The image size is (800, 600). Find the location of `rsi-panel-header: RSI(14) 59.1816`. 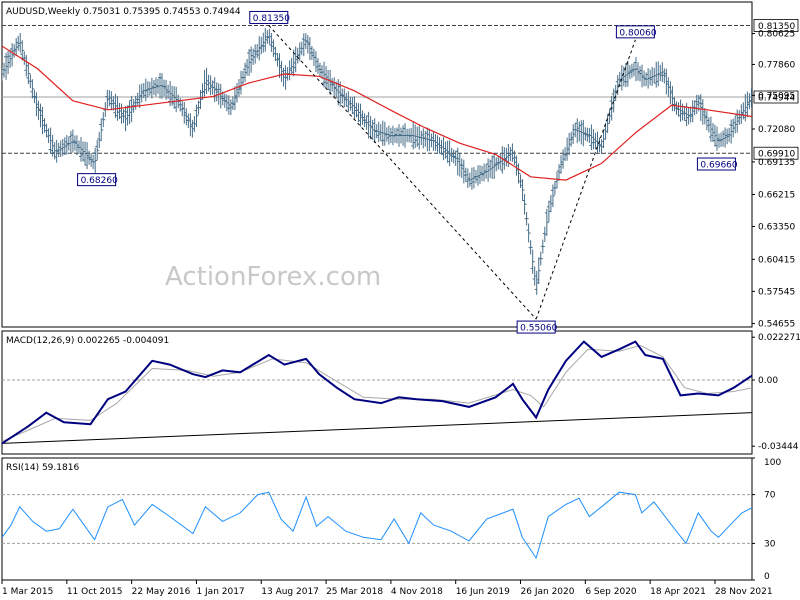

rsi-panel-header: RSI(14) 59.1816 is located at coordinates (42, 468).